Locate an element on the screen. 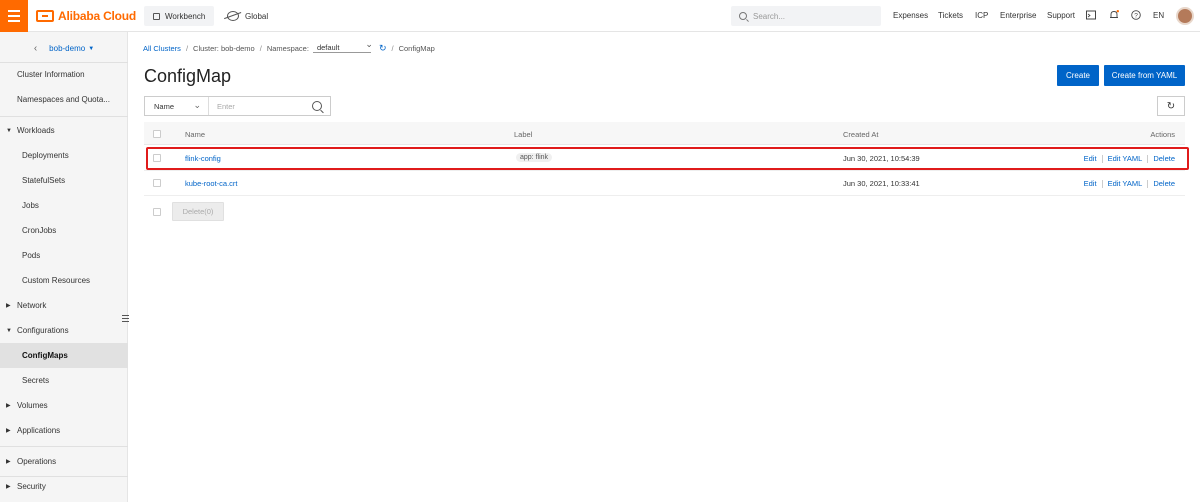 This screenshot has height=502, width=1200. sidebar-item-volumes: ▶ Volumes is located at coordinates (64, 405).